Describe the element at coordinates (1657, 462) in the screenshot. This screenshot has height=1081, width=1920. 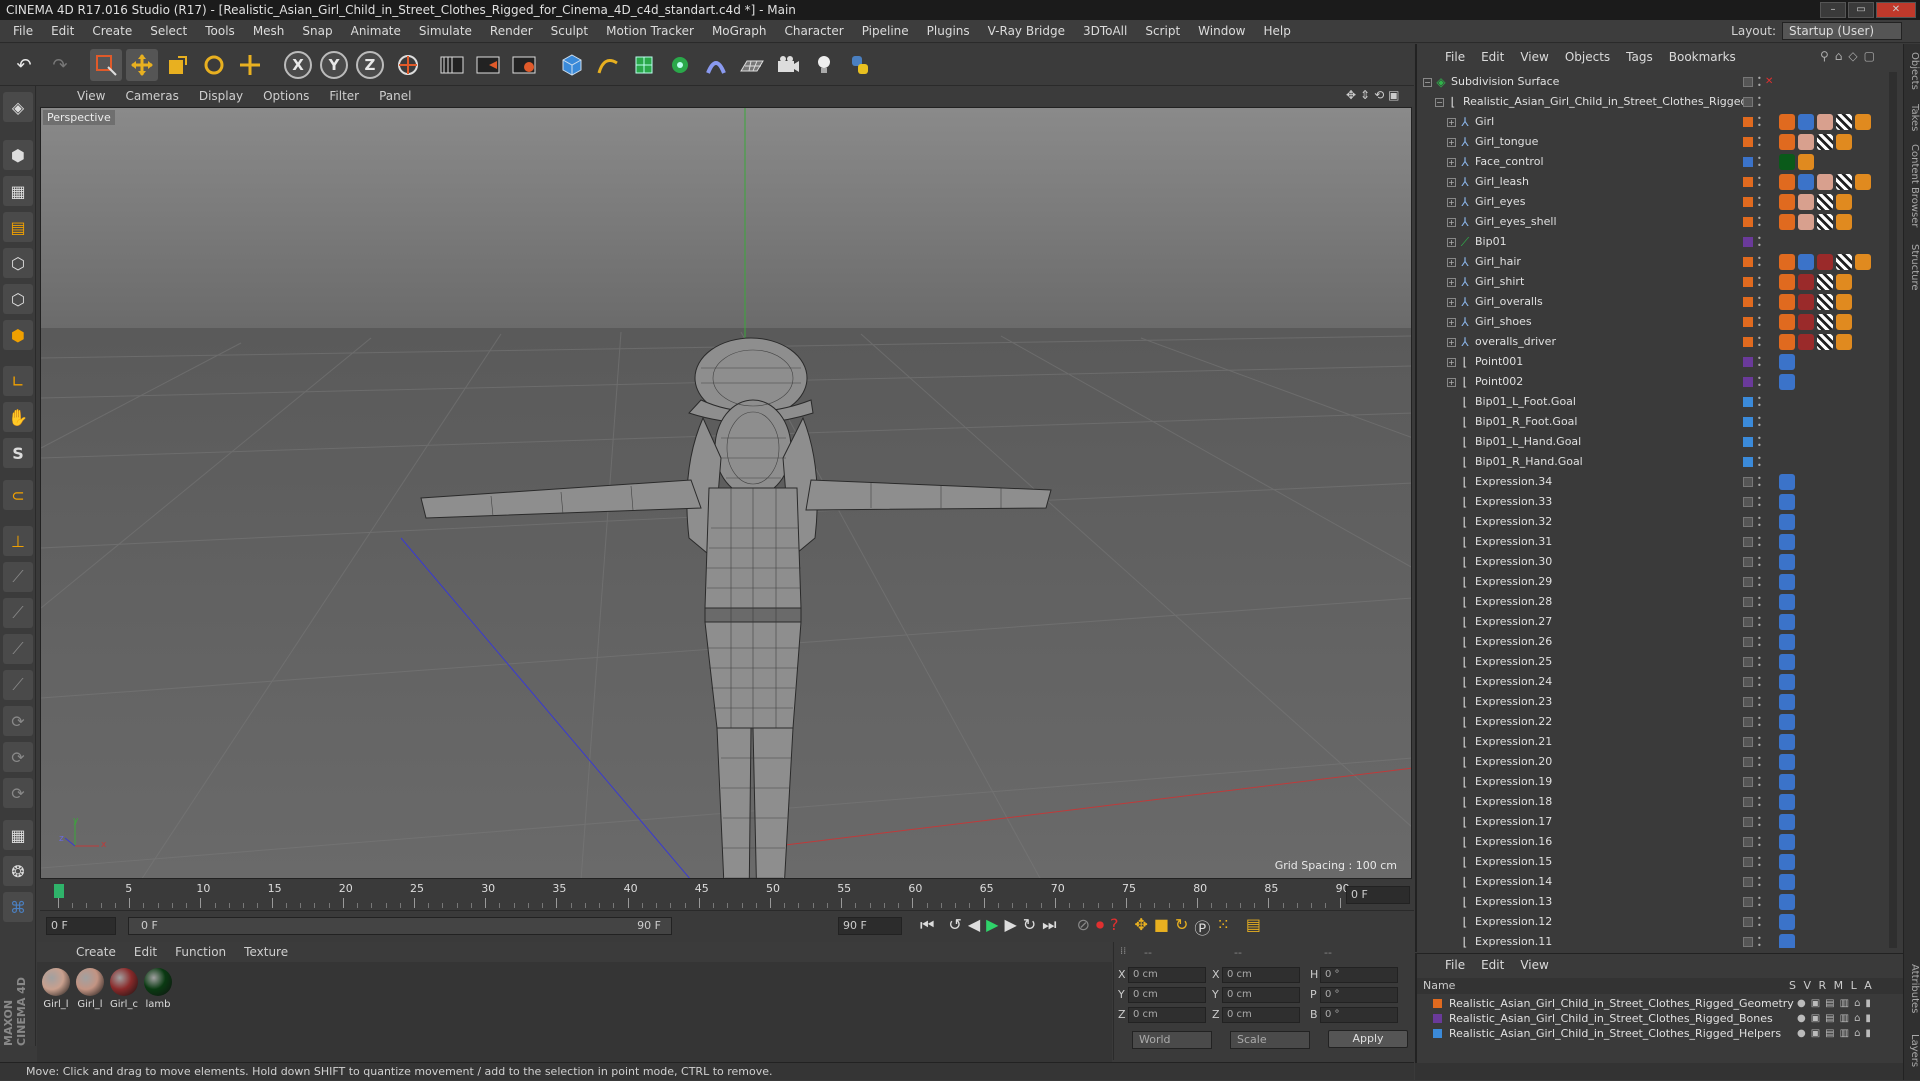
I see `object-row: ⌊ Bip01_R_Hand.Goal • •` at that location.